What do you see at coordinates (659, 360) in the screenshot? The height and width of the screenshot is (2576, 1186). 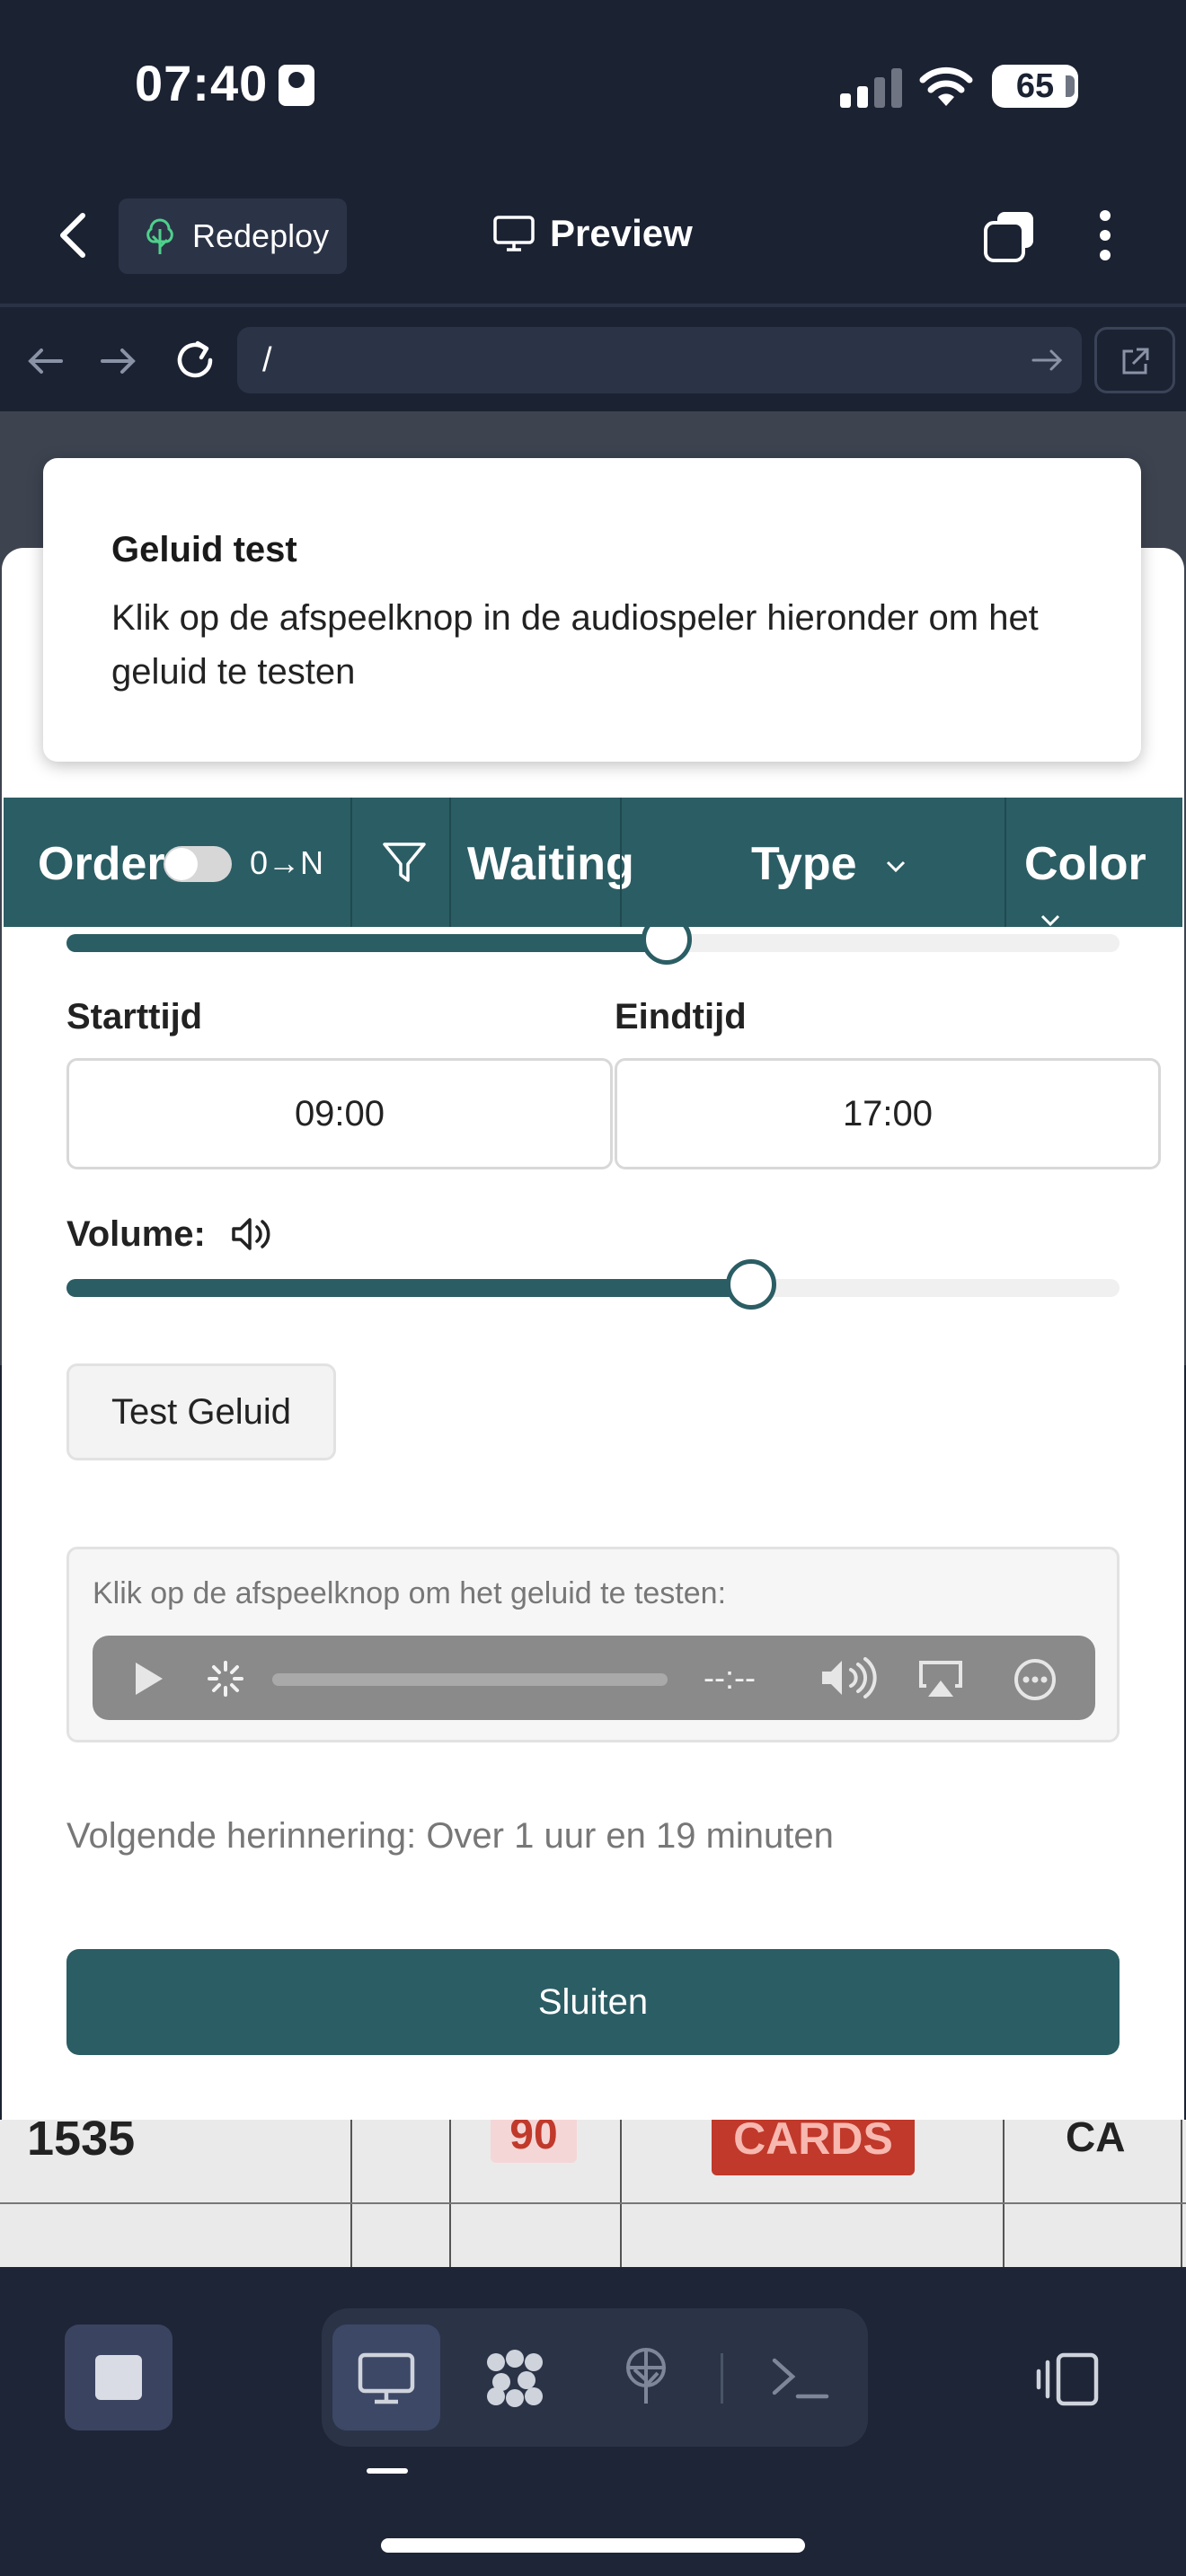 I see `url-bar` at bounding box center [659, 360].